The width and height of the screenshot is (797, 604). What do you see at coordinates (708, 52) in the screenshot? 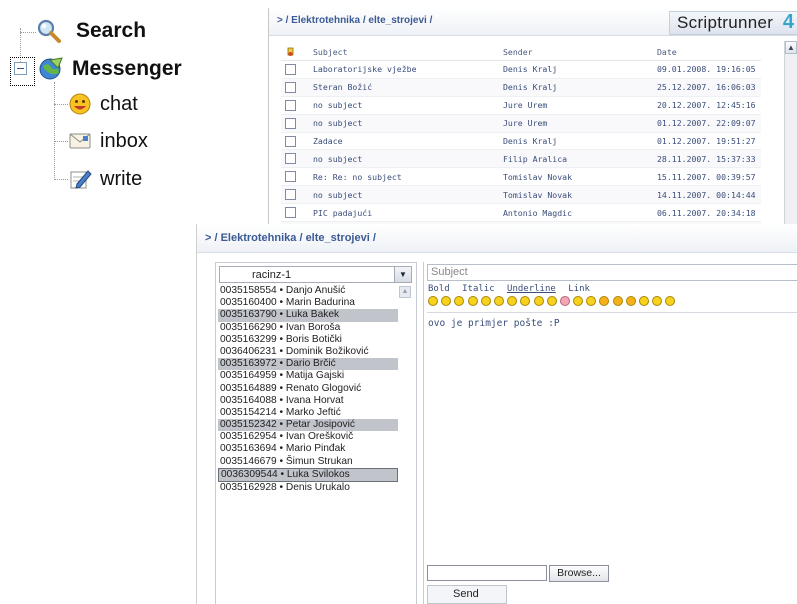
I see `column-header-date: Date` at bounding box center [708, 52].